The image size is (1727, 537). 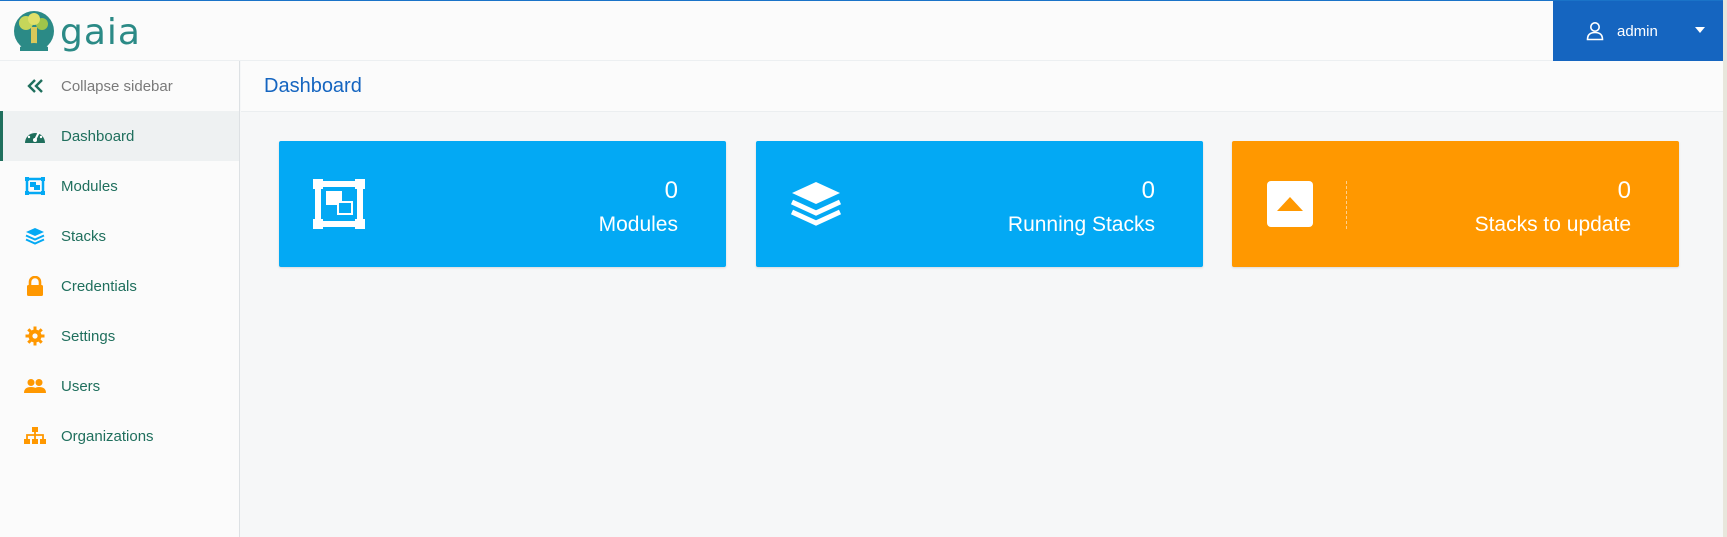 I want to click on running-stacks-stat-card: 0 Running Stacks, so click(x=979, y=204).